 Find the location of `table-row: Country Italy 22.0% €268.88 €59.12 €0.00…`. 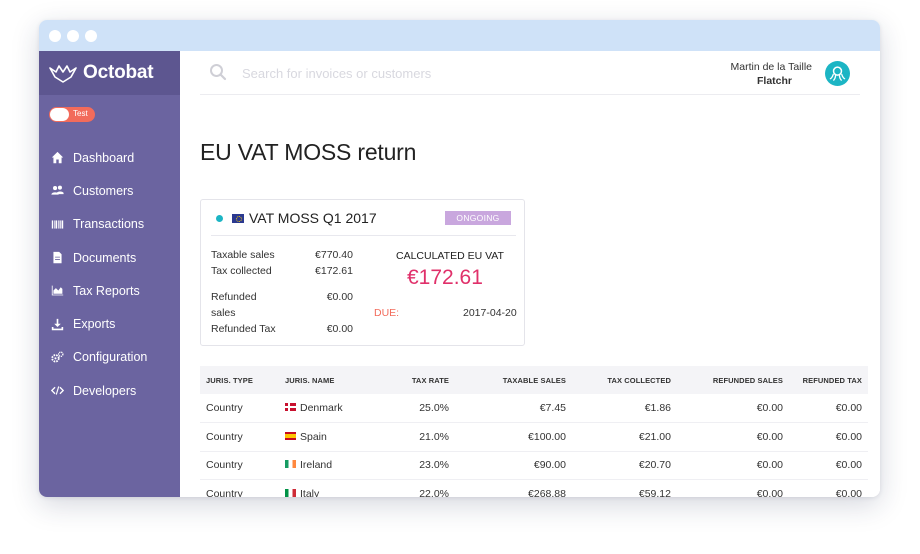

table-row: Country Italy 22.0% €268.88 €59.12 €0.00… is located at coordinates (534, 488).